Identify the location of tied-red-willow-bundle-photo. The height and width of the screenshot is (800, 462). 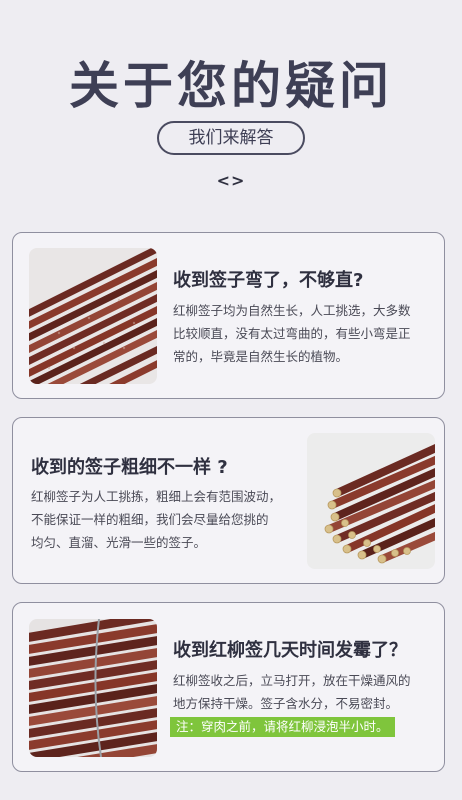
(93, 688).